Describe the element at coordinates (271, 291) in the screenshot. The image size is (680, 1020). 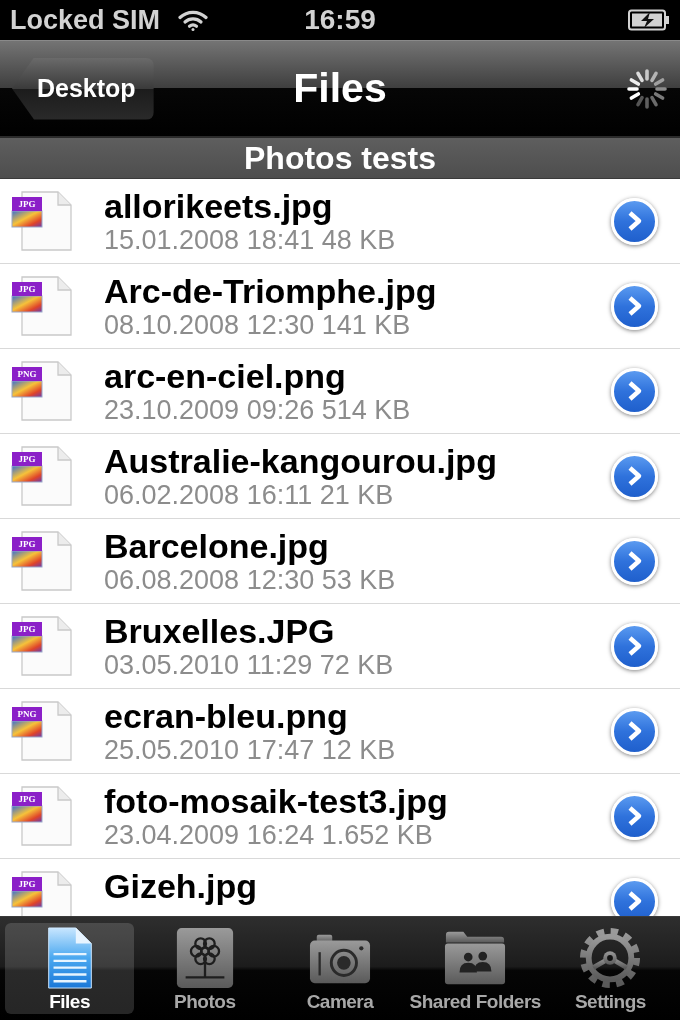
I see `file-name: Arc-de-Triomphe.jpg` at that location.